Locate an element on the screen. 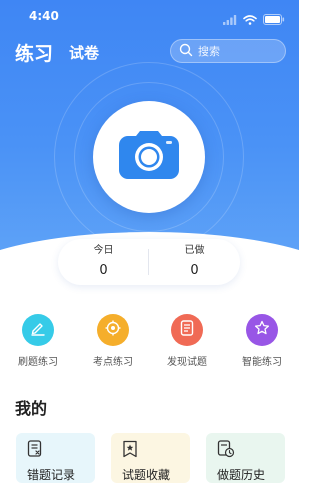  feature-point-practice: 考点练习 is located at coordinates (113, 341).